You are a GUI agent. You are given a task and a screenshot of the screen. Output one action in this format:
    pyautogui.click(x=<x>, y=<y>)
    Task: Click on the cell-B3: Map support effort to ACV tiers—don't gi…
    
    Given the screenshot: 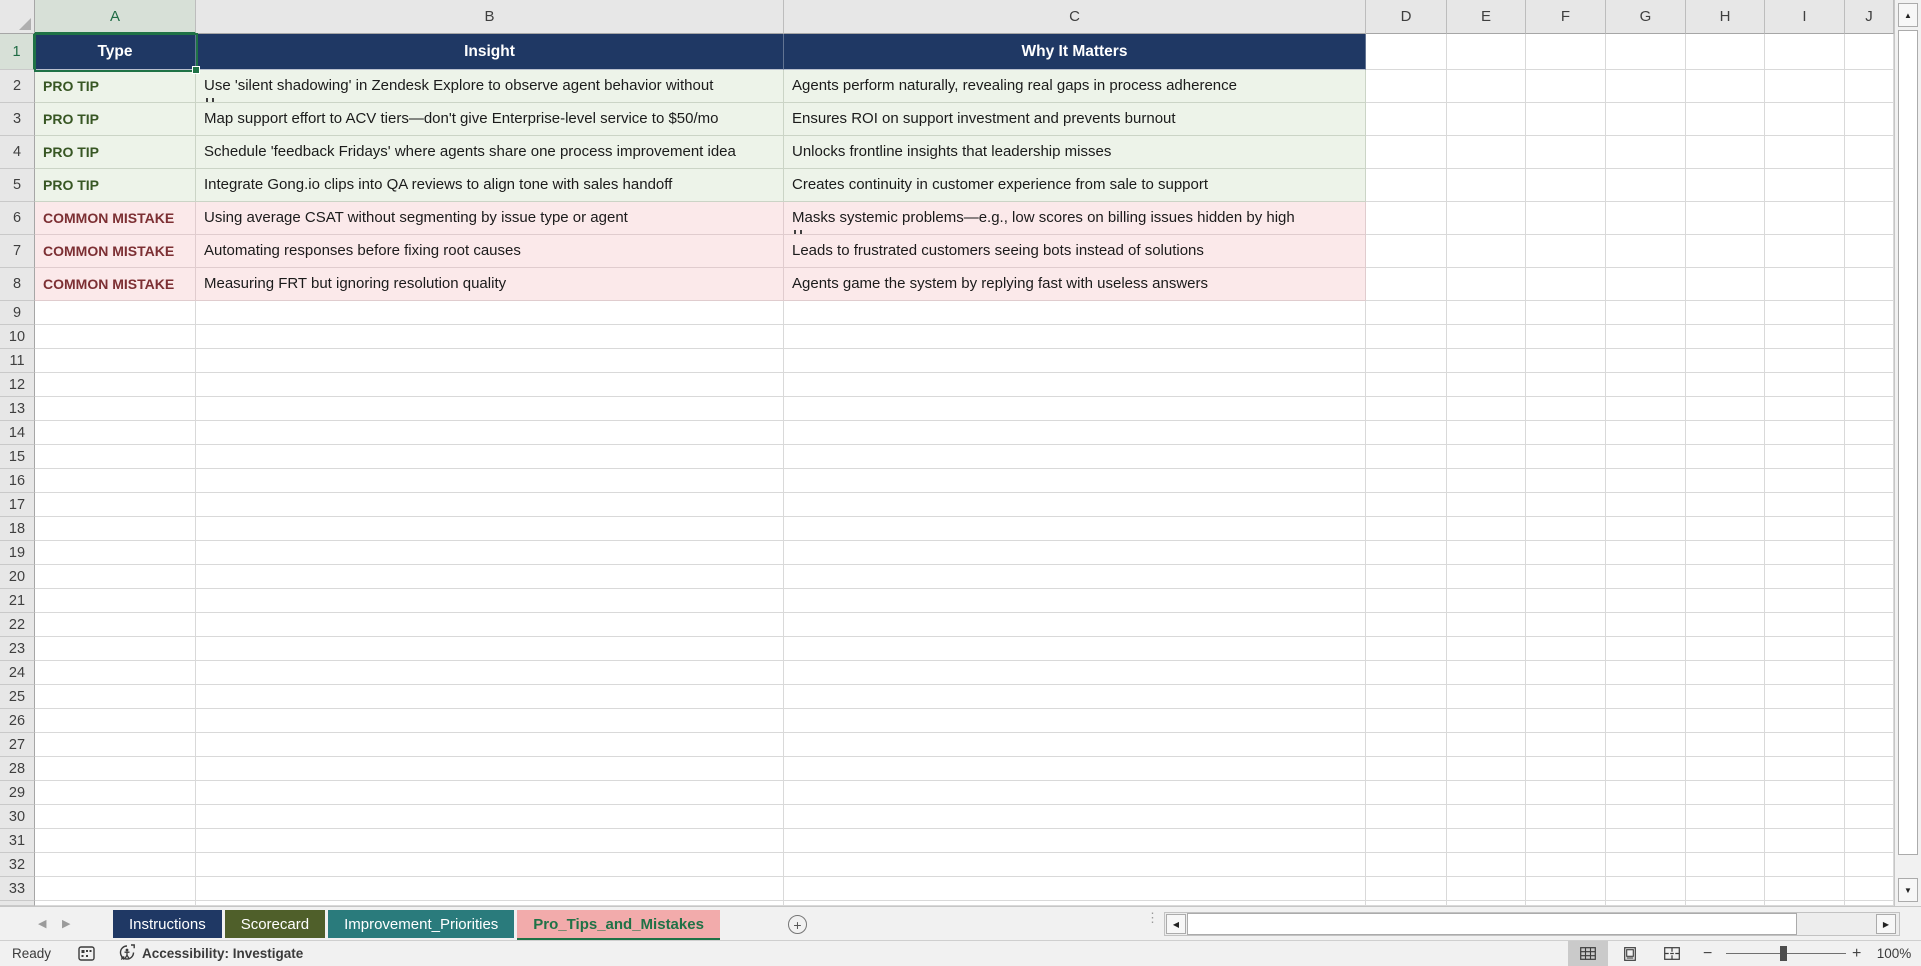 What is the action you would take?
    pyautogui.click(x=490, y=119)
    